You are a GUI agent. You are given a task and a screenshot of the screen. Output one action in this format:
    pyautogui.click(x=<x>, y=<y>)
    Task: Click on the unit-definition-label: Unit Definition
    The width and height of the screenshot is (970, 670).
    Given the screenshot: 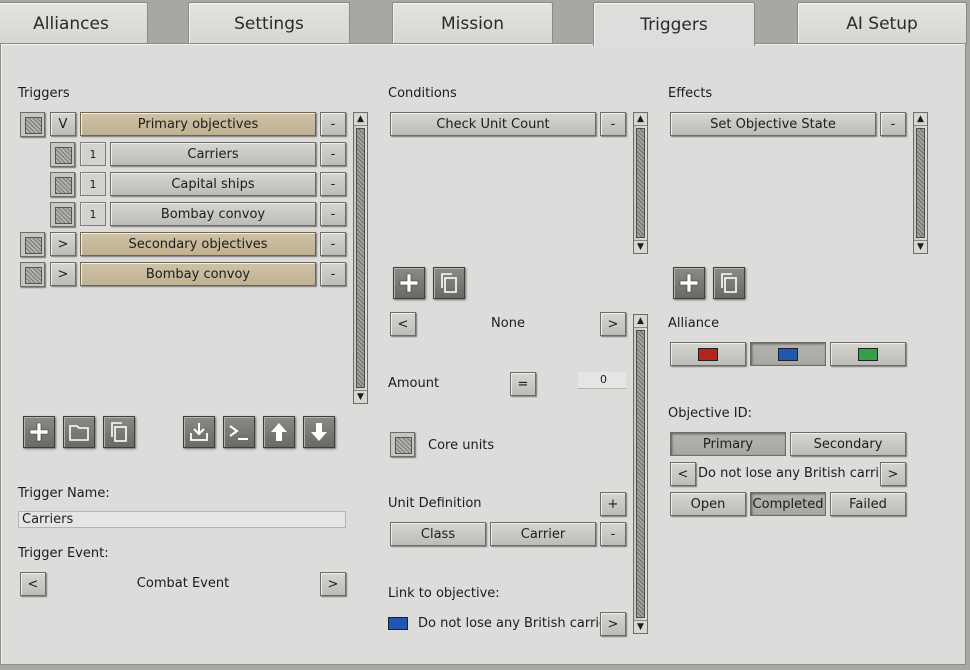 What is the action you would take?
    pyautogui.click(x=435, y=503)
    